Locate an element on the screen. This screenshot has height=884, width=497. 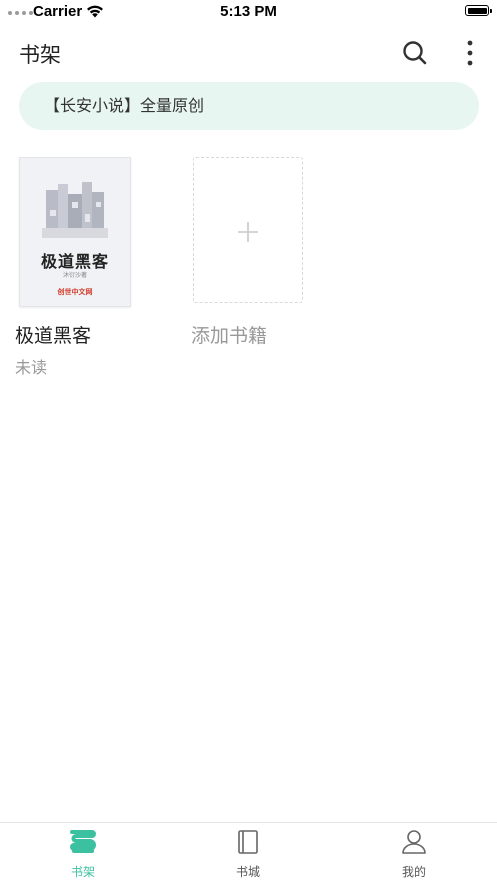
tab-label: 我的 is located at coordinates (413, 872).